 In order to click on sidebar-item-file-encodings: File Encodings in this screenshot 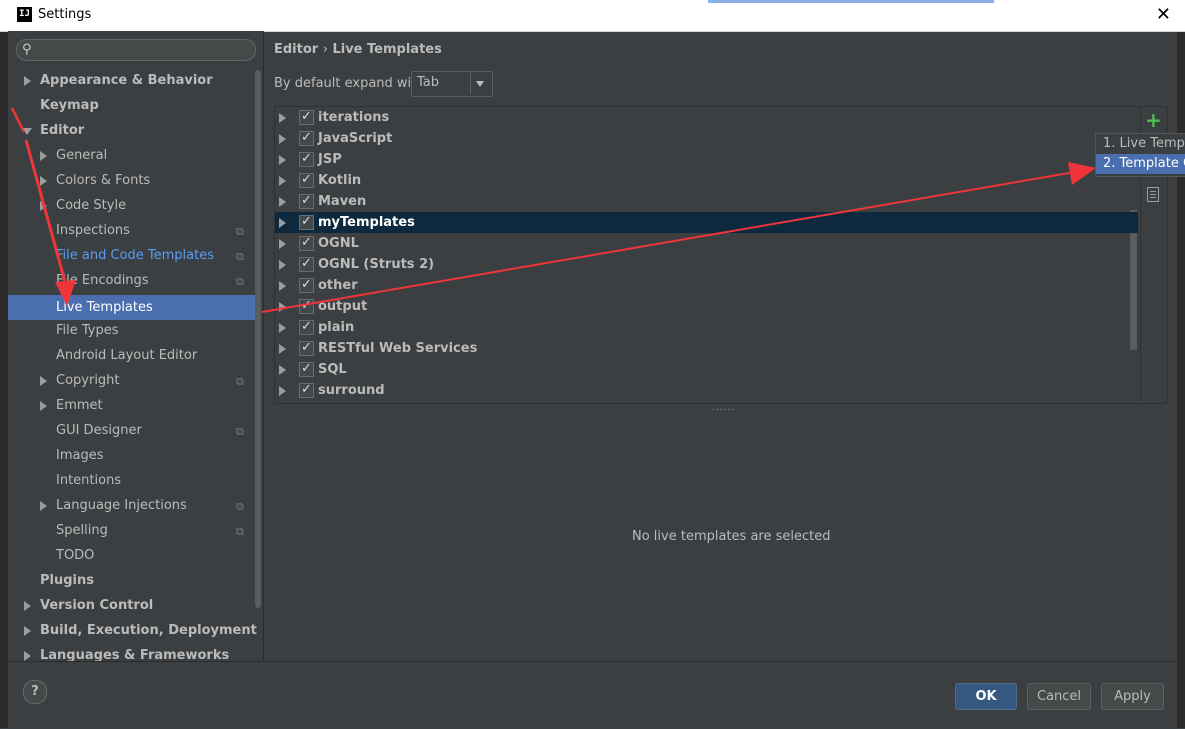, I will do `click(102, 281)`.